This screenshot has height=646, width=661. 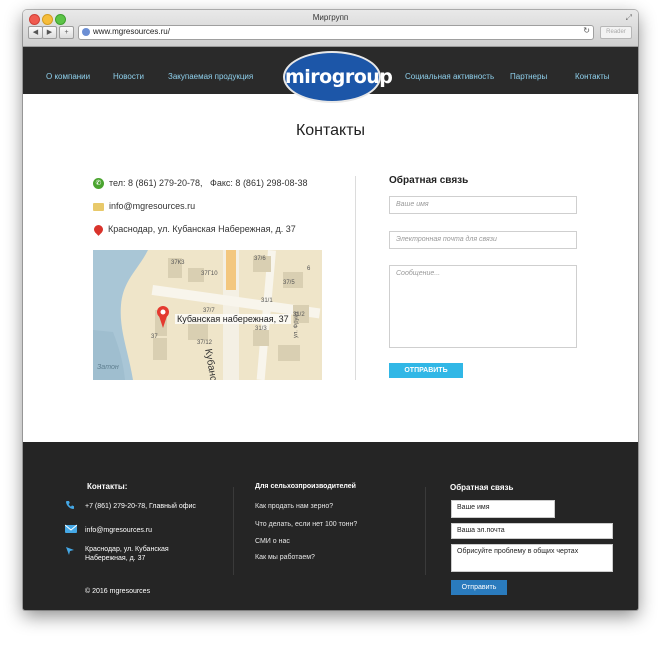 What do you see at coordinates (299, 315) in the screenshot?
I see `map-building-label: 31/2` at bounding box center [299, 315].